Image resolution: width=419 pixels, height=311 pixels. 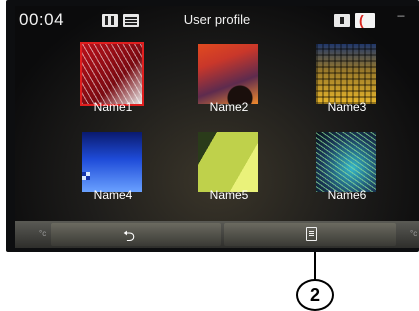 I want to click on profile-tile-name6: Name6, so click(x=347, y=167).